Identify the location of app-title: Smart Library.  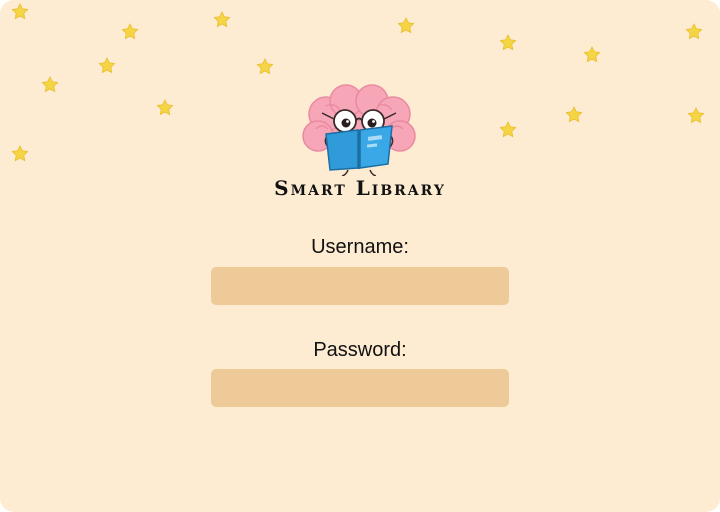
(360, 188).